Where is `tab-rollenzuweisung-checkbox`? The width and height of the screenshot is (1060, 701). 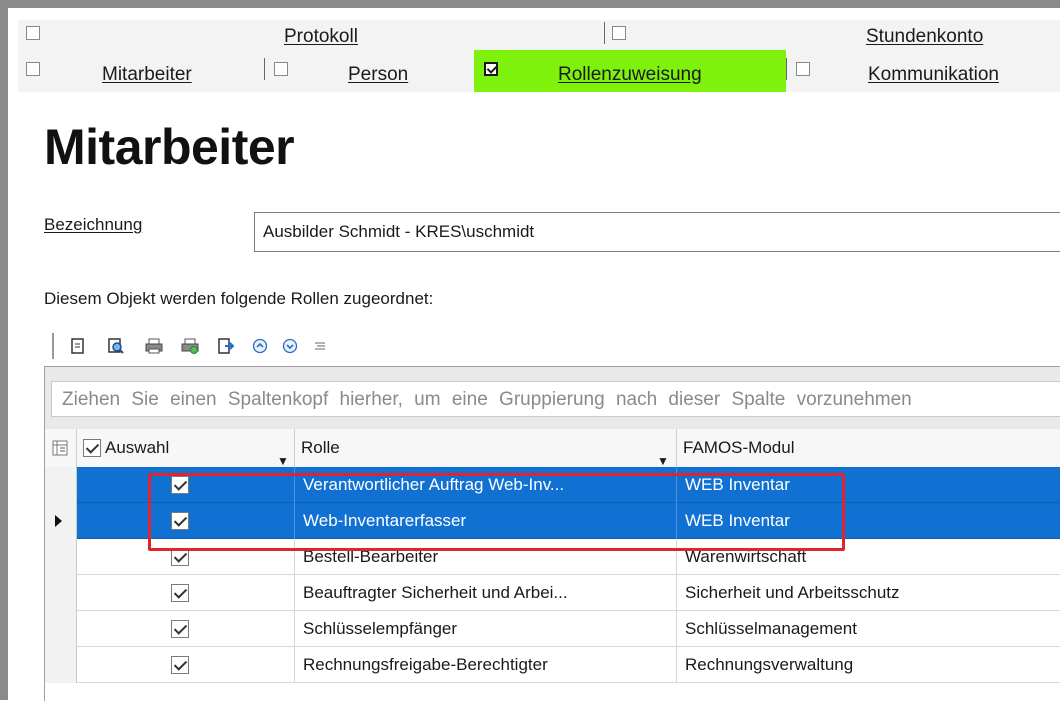 tab-rollenzuweisung-checkbox is located at coordinates (491, 69).